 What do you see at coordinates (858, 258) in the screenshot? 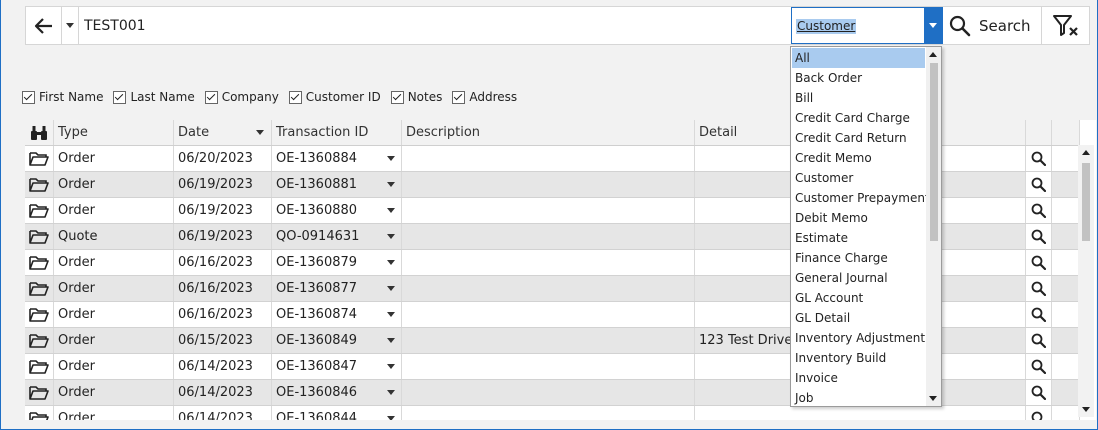
I see `dropdown-option: Finance Charge` at bounding box center [858, 258].